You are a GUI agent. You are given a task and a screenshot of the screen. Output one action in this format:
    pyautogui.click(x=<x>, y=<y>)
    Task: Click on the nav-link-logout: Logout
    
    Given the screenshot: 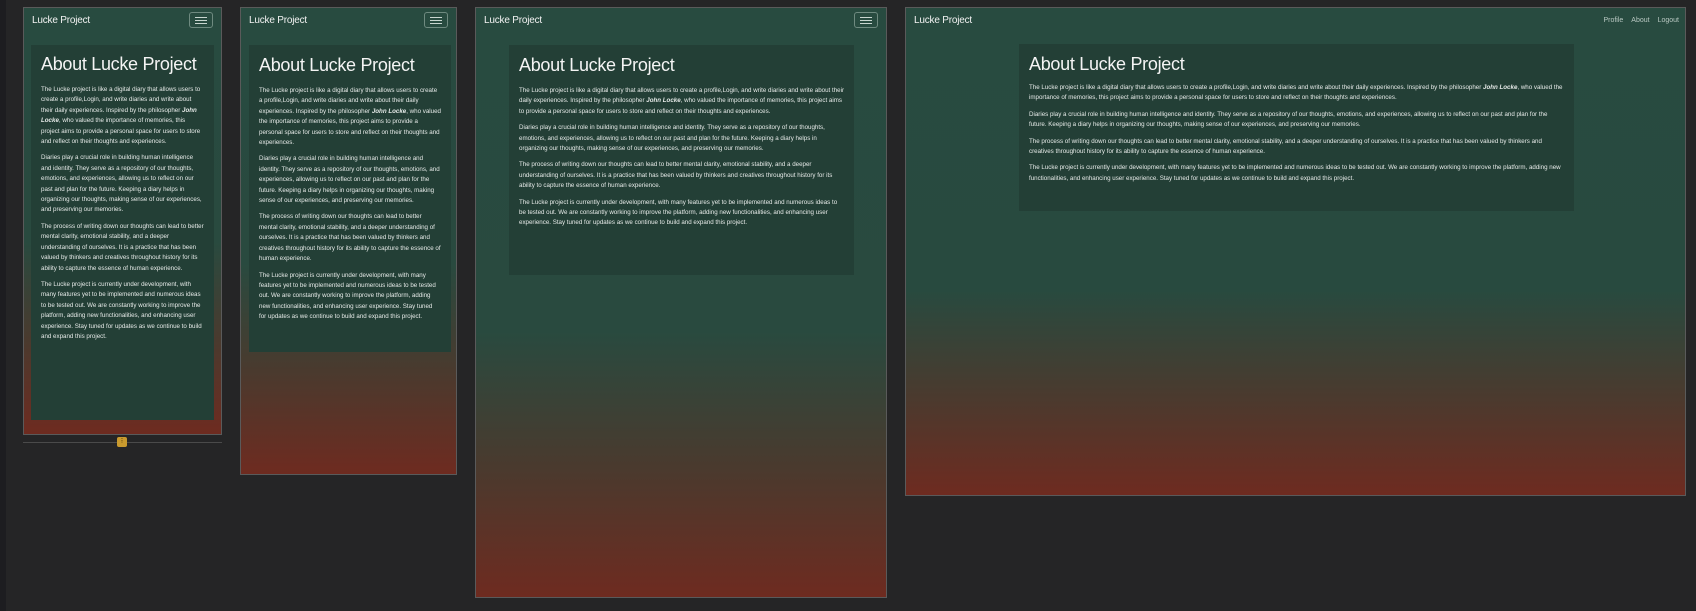 What is the action you would take?
    pyautogui.click(x=1668, y=20)
    